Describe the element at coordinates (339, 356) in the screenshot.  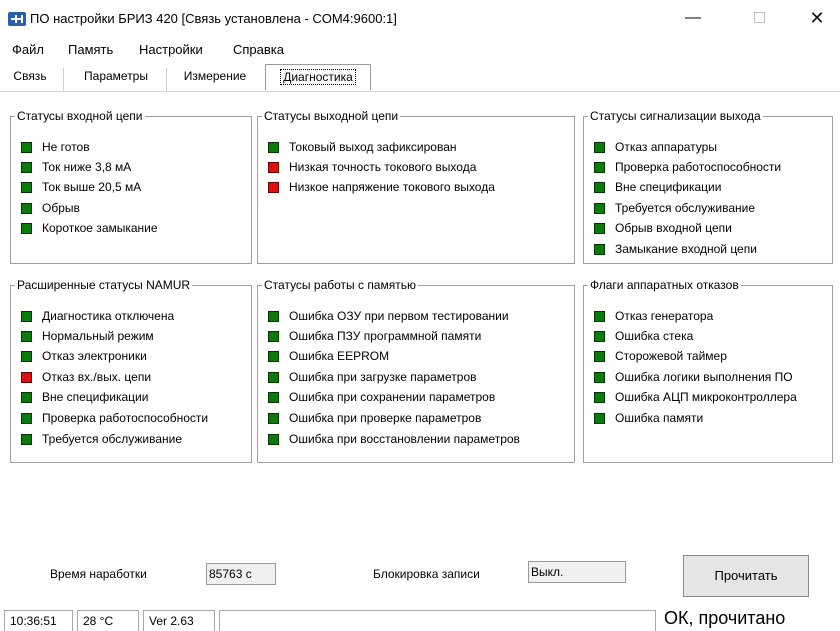
I see `status-label: Ошибка EEPROM` at that location.